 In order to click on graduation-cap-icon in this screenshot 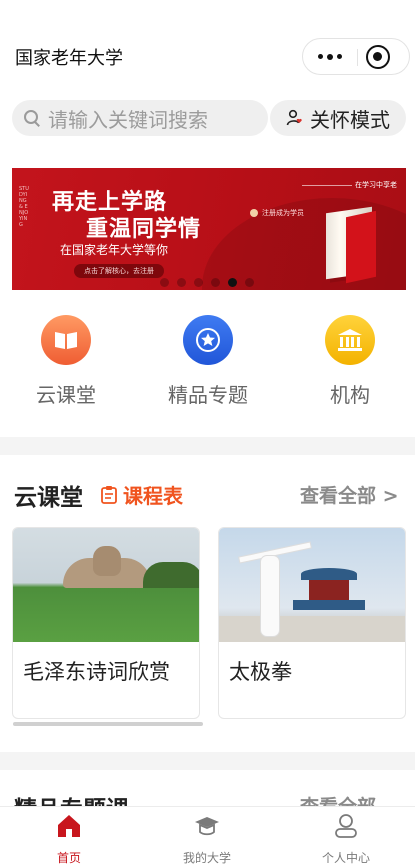, I will do `click(207, 826)`.